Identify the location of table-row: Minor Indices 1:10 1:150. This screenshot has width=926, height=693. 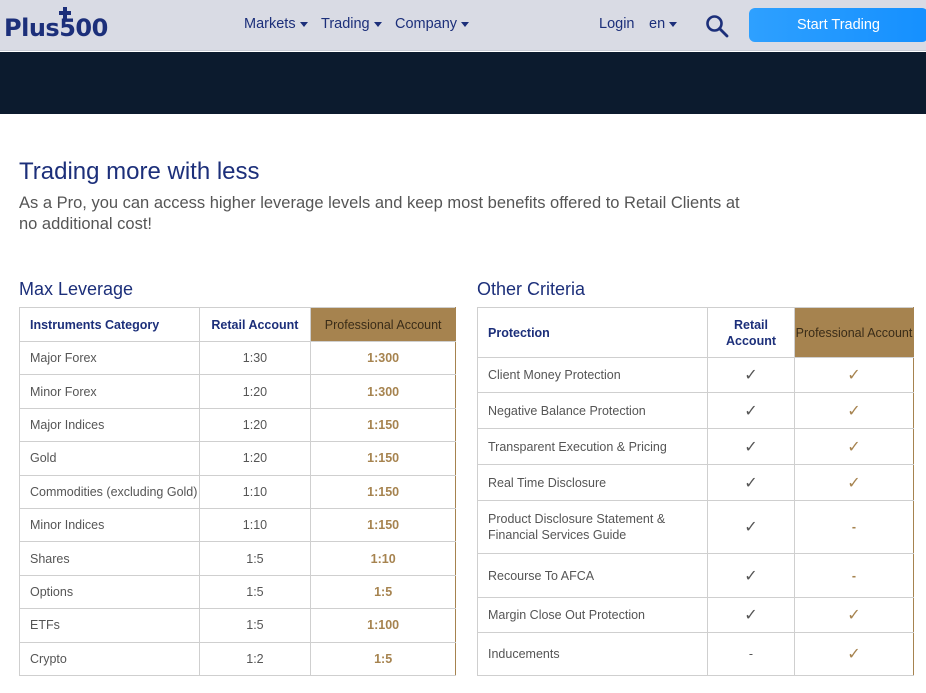
(237, 525).